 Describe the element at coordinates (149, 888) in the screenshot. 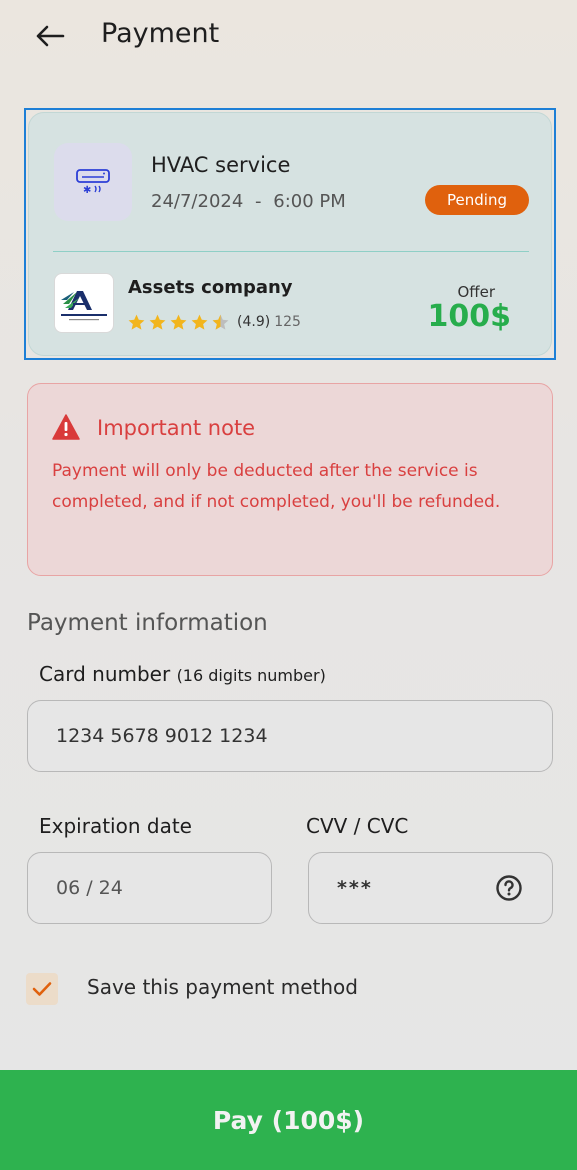

I see `expiration-date-input` at that location.